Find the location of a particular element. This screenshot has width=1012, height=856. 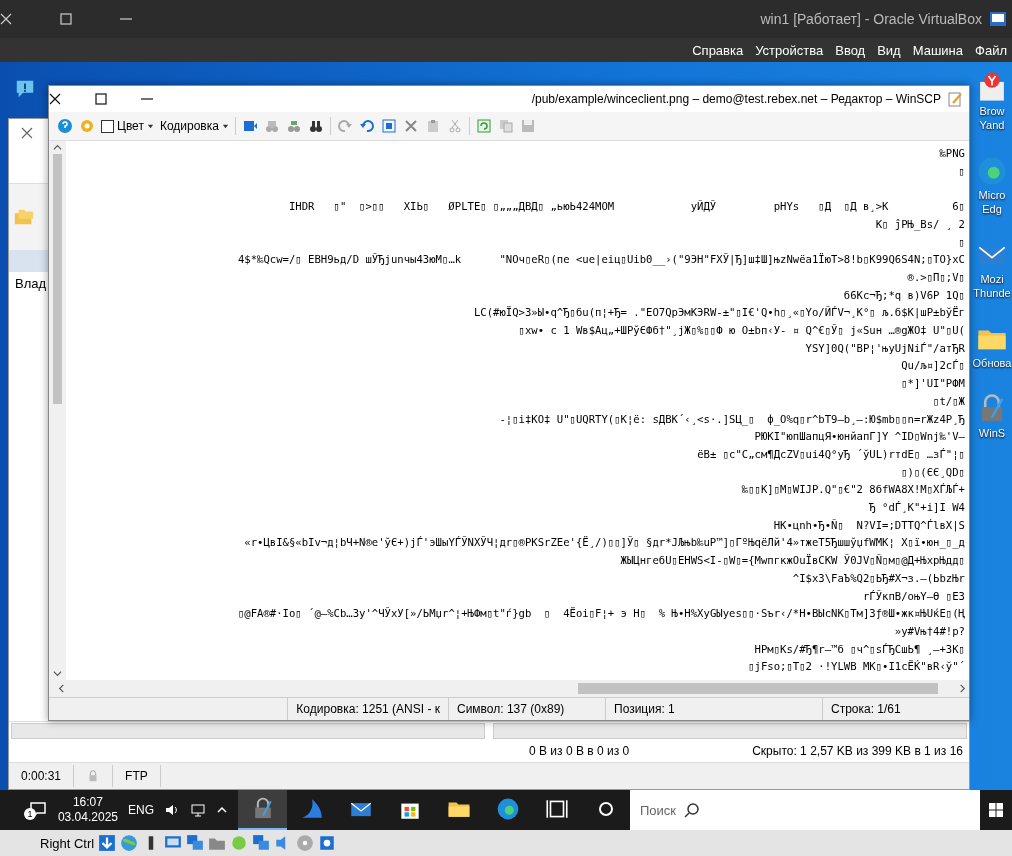

menu-item: Вид is located at coordinates (889, 50).